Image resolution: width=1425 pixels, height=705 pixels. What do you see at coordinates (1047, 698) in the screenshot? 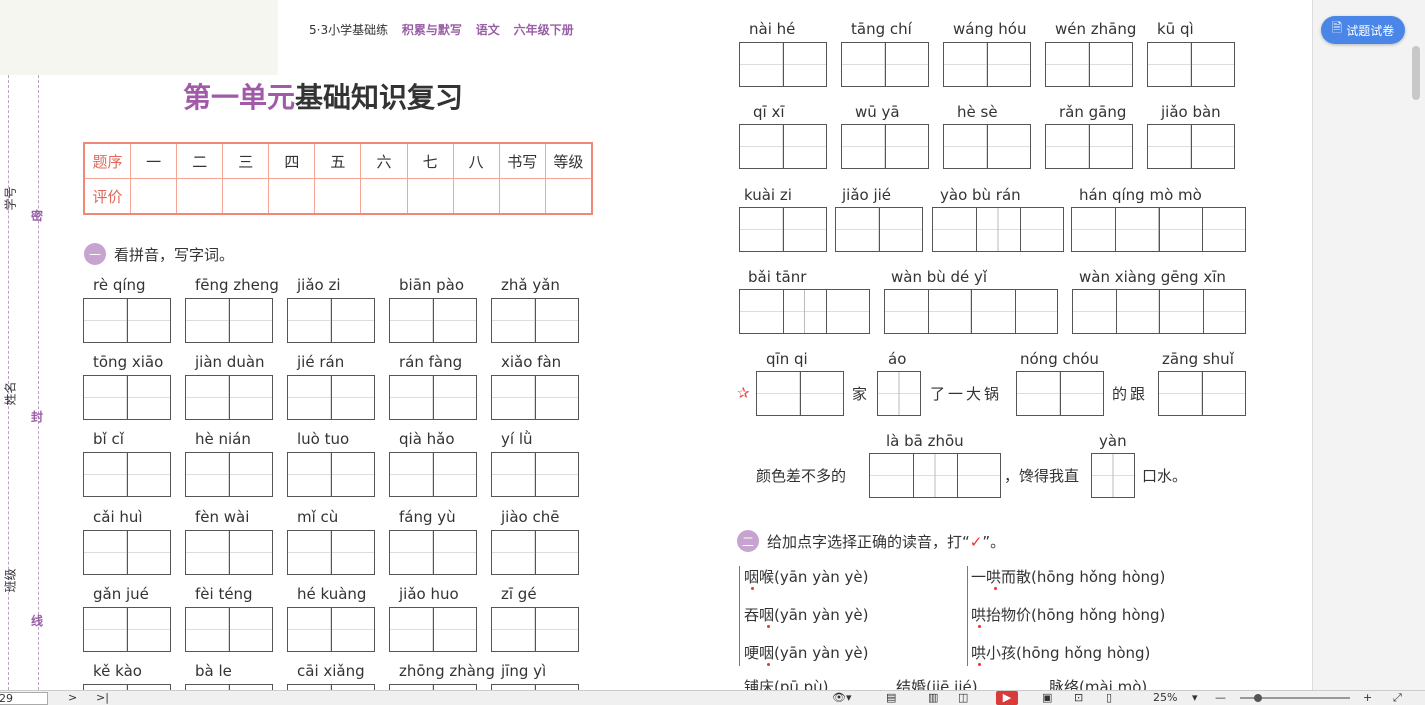
I see `fit-page-icon: ▣` at bounding box center [1047, 698].